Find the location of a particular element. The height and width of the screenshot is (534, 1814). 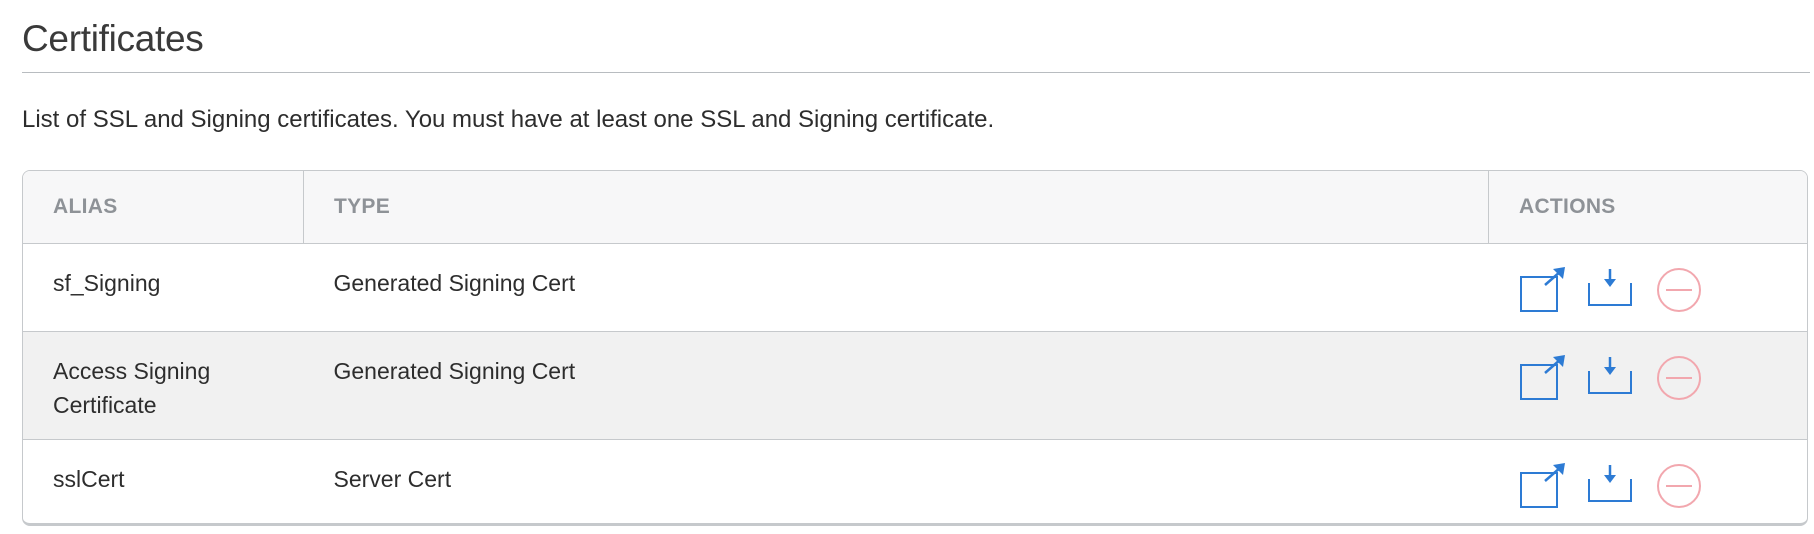

section-title: Certificates is located at coordinates (113, 38).